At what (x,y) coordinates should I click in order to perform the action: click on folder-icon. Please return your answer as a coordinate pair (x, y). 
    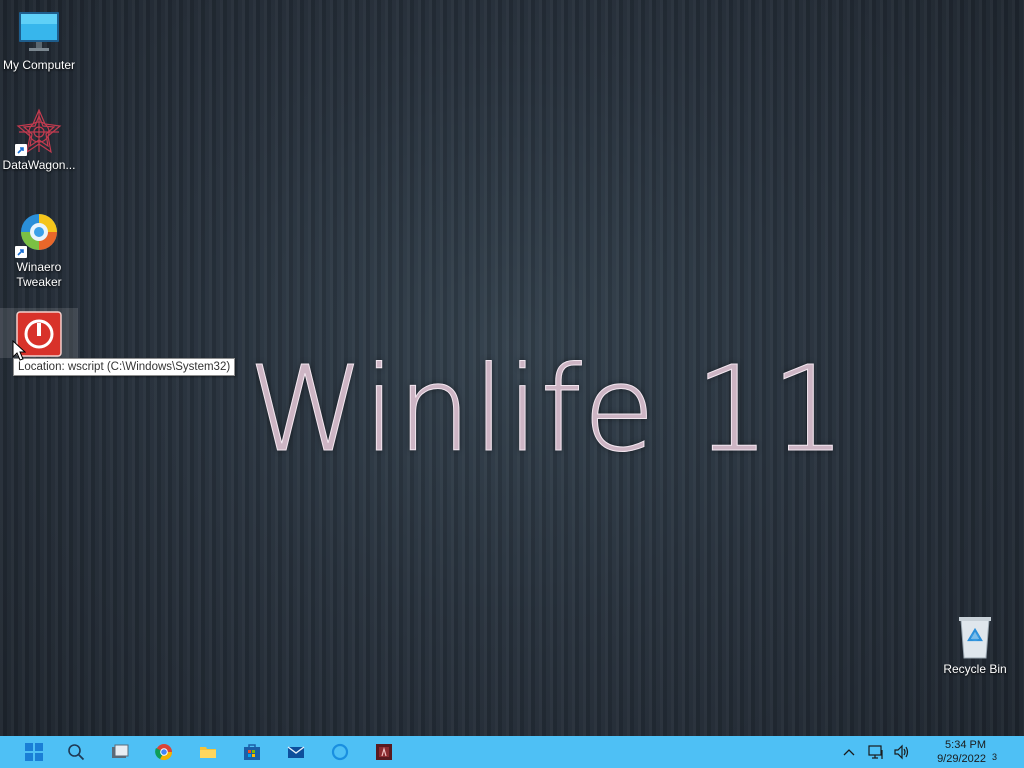
    Looking at the image, I should click on (208, 752).